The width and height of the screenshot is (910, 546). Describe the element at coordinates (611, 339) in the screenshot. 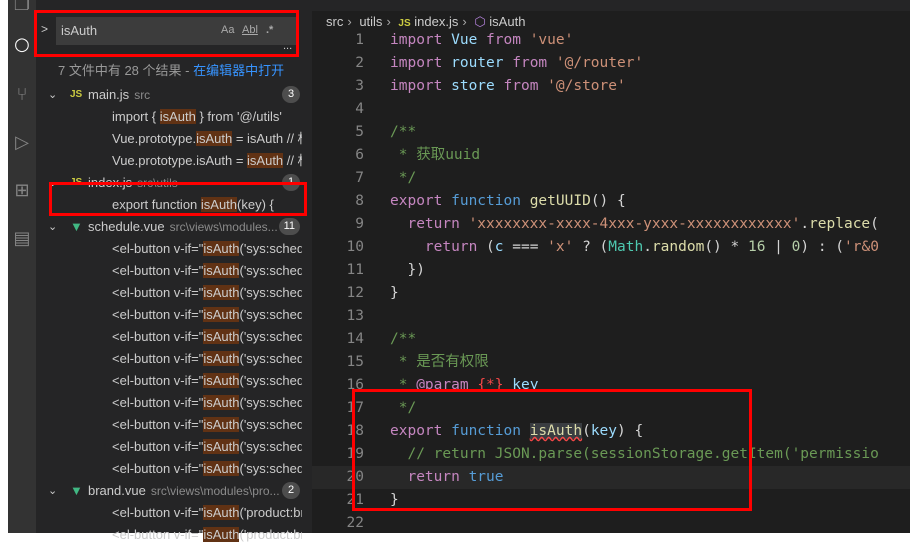

I see `code-line-14: 14 /**` at that location.